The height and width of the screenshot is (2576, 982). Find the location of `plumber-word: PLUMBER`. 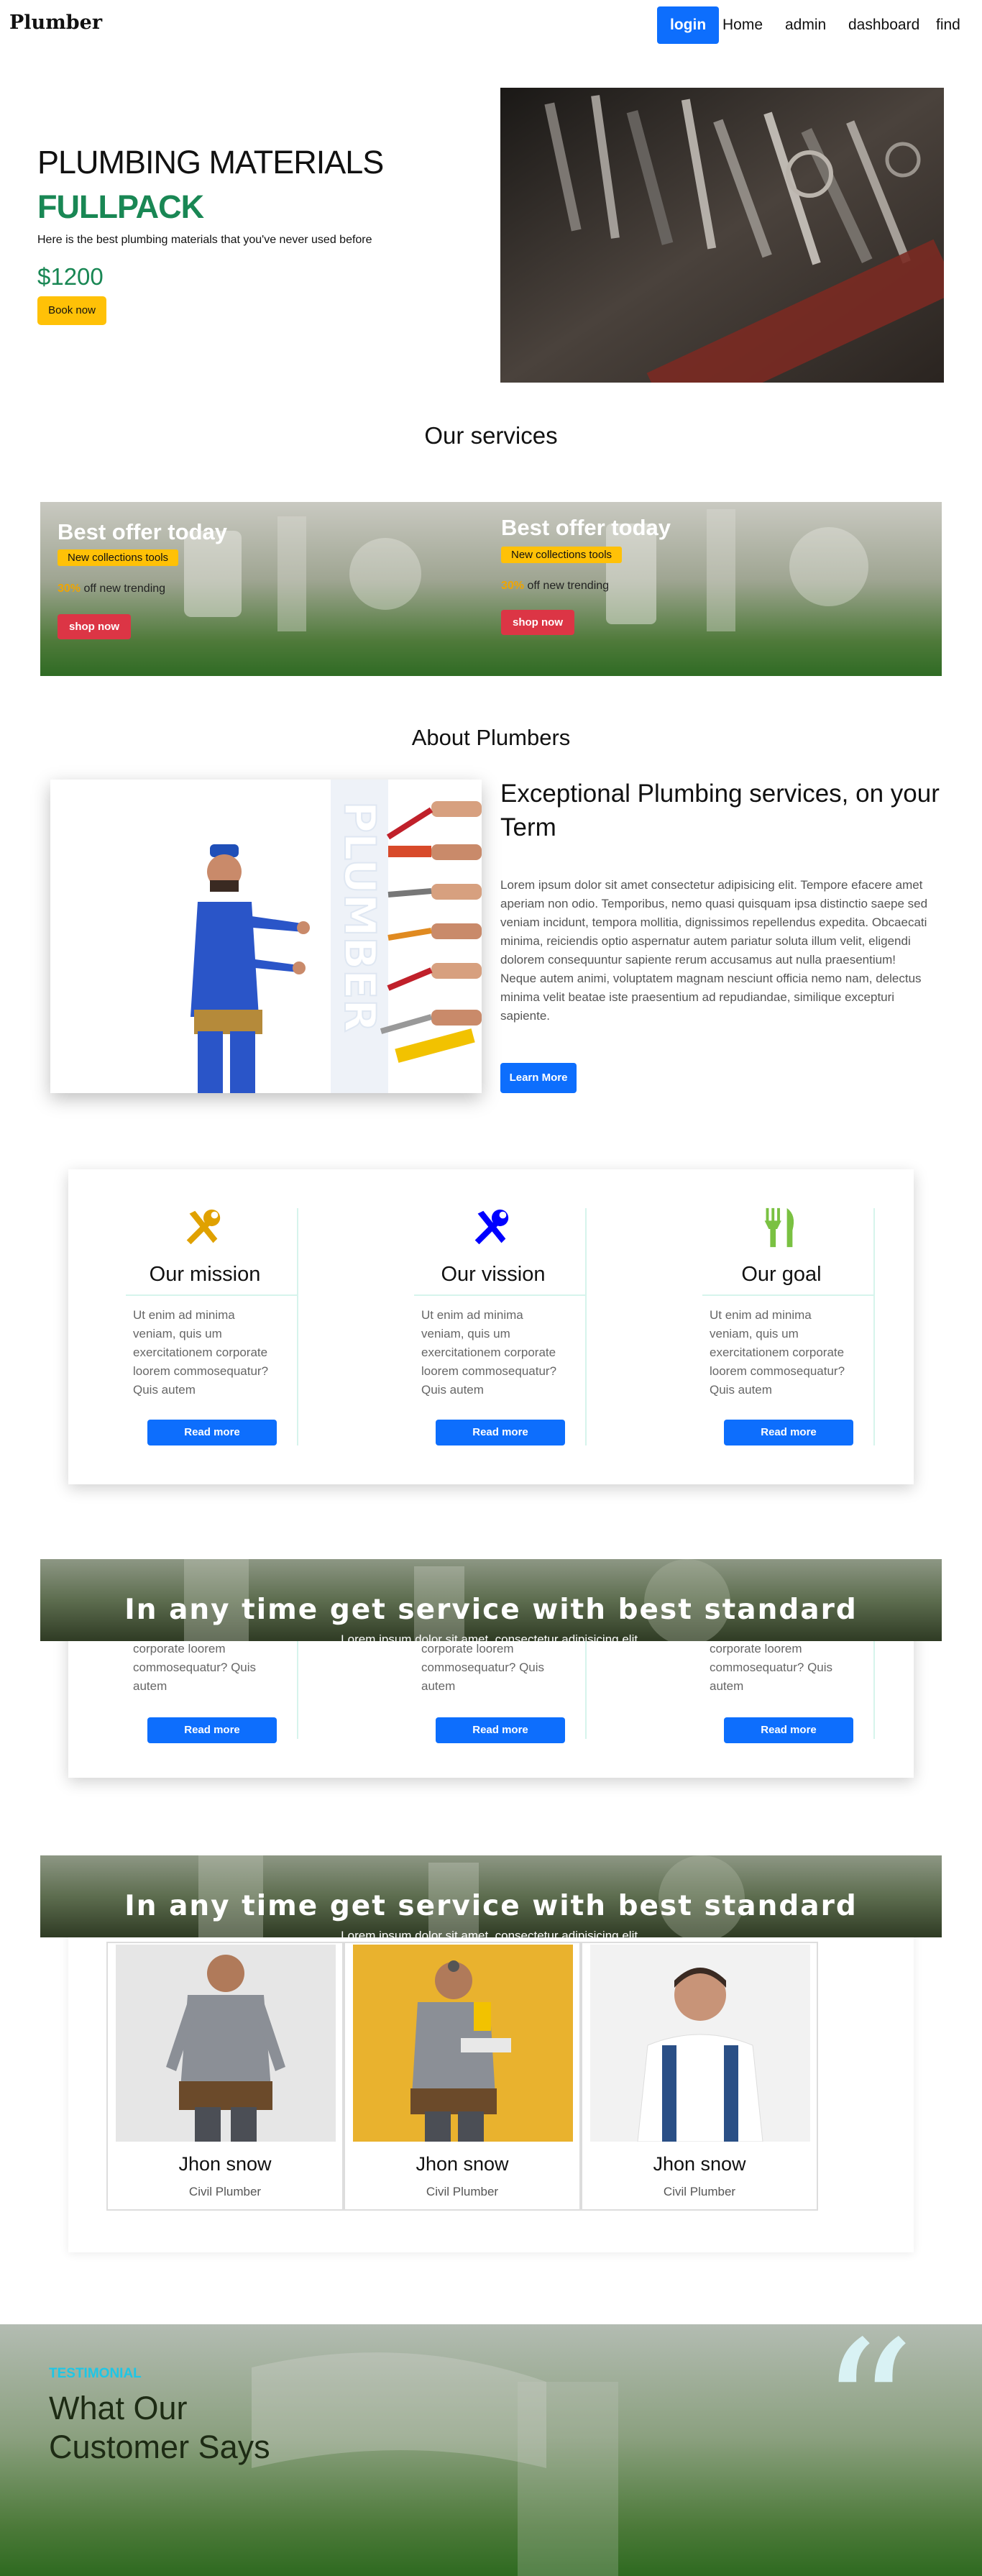

plumber-word: PLUMBER is located at coordinates (359, 916).